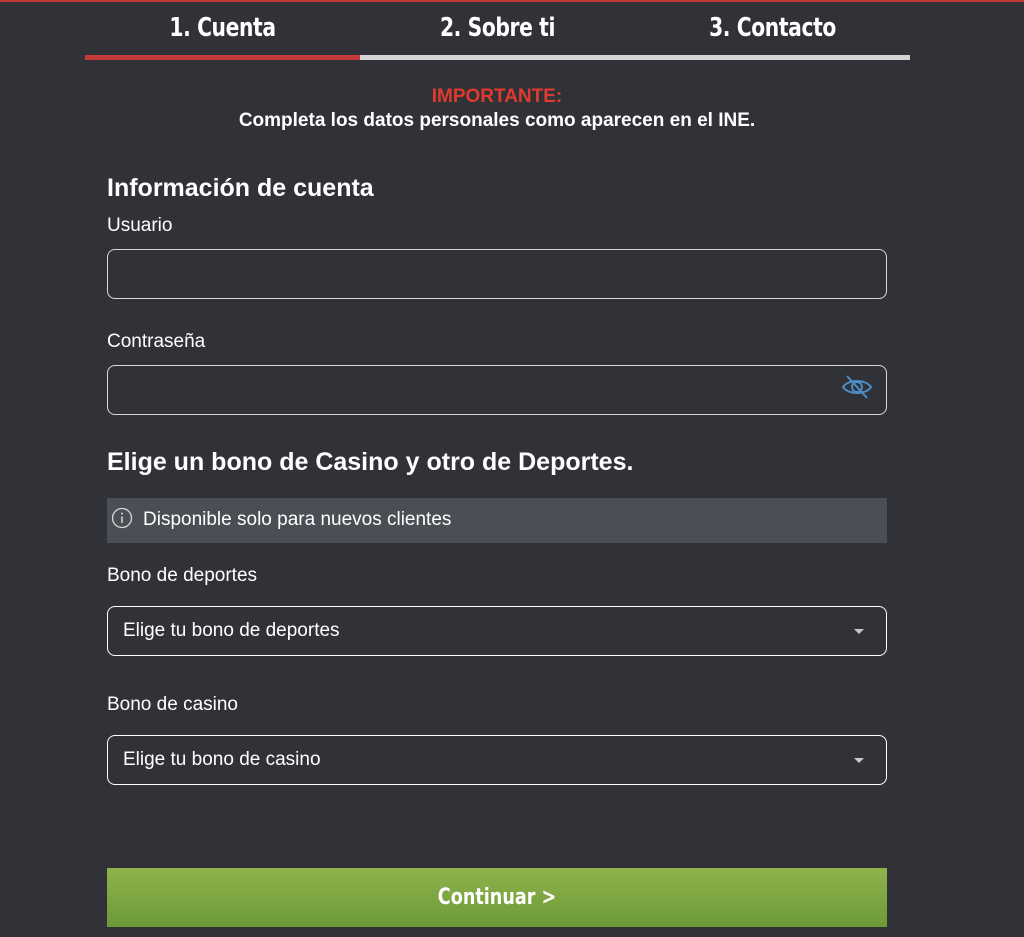  What do you see at coordinates (497, 29) in the screenshot?
I see `step-sobre-ti: 2. Sobre ti` at bounding box center [497, 29].